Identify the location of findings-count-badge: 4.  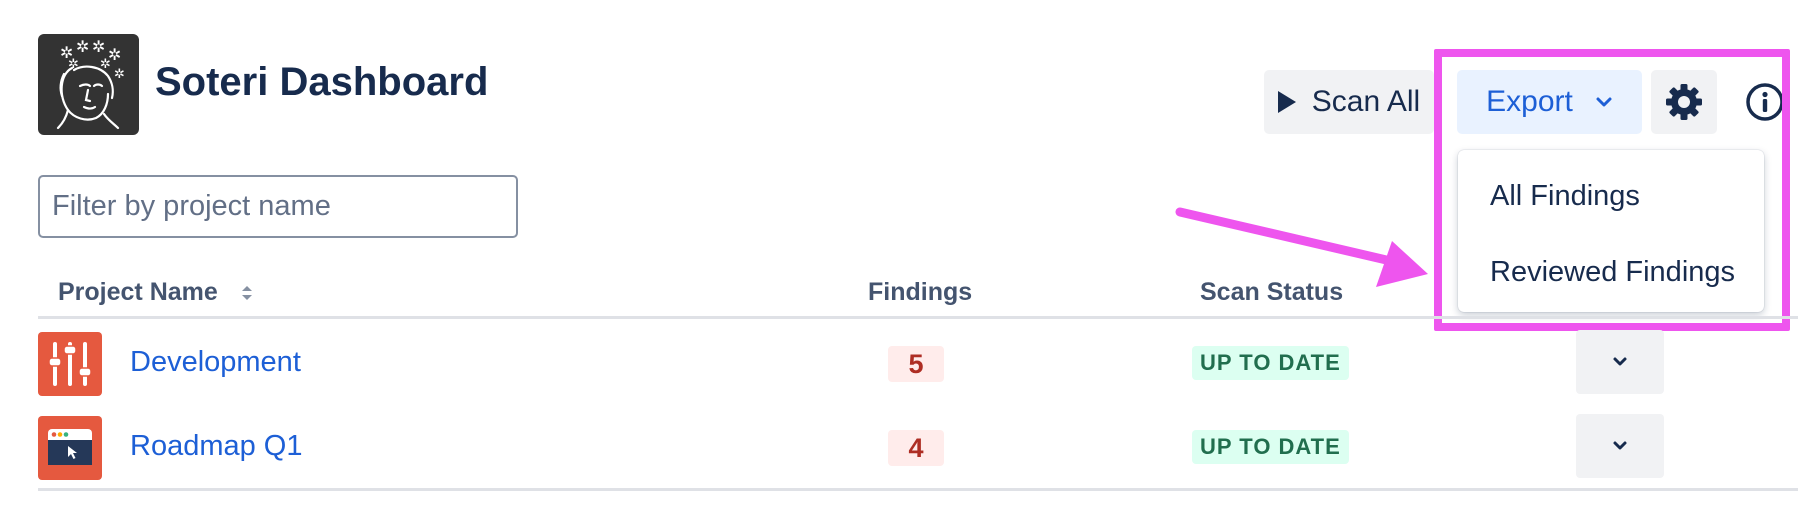
(916, 448).